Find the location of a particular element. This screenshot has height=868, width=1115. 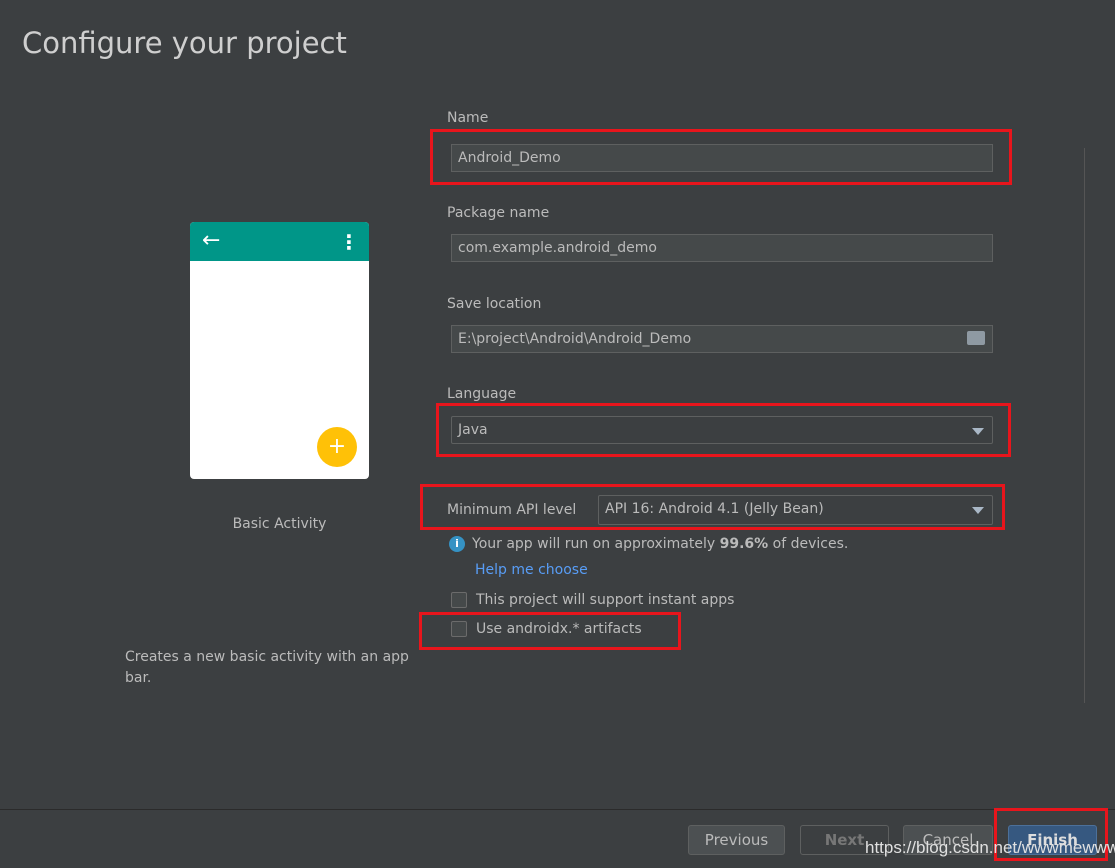

name-label: Name is located at coordinates (468, 118).